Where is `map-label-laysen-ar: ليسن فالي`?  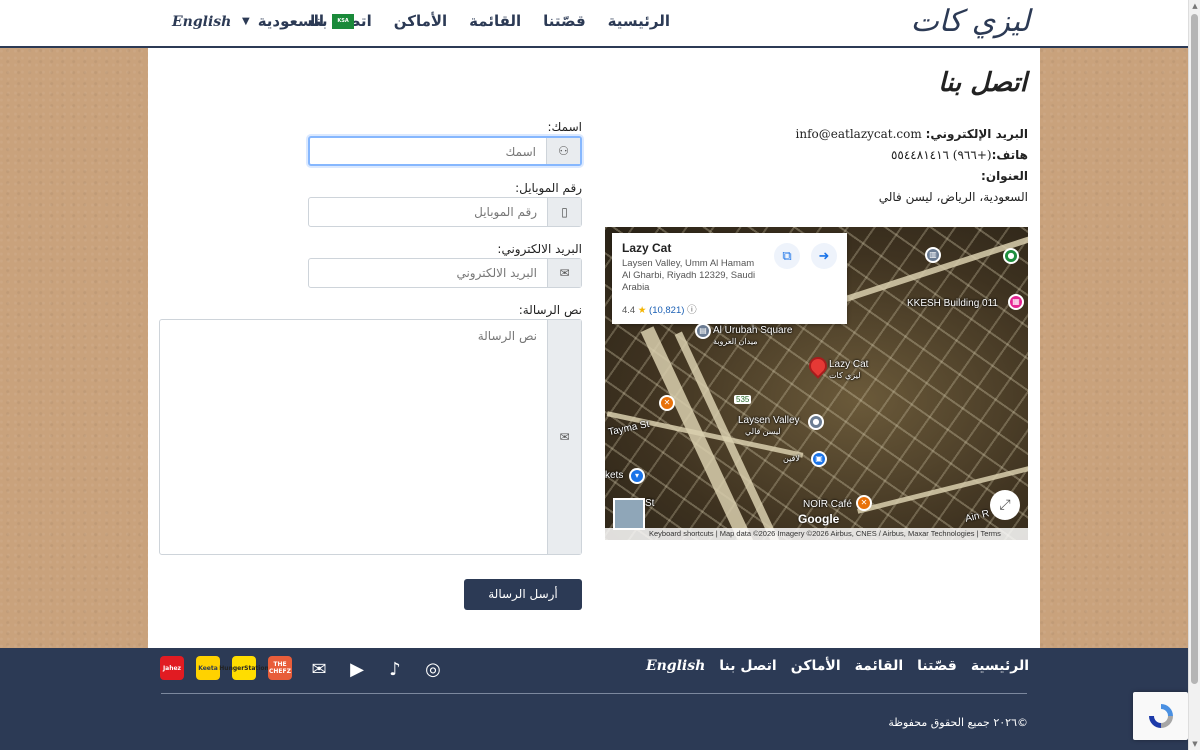
map-label-laysen-ar: ليسن فالي is located at coordinates (763, 431).